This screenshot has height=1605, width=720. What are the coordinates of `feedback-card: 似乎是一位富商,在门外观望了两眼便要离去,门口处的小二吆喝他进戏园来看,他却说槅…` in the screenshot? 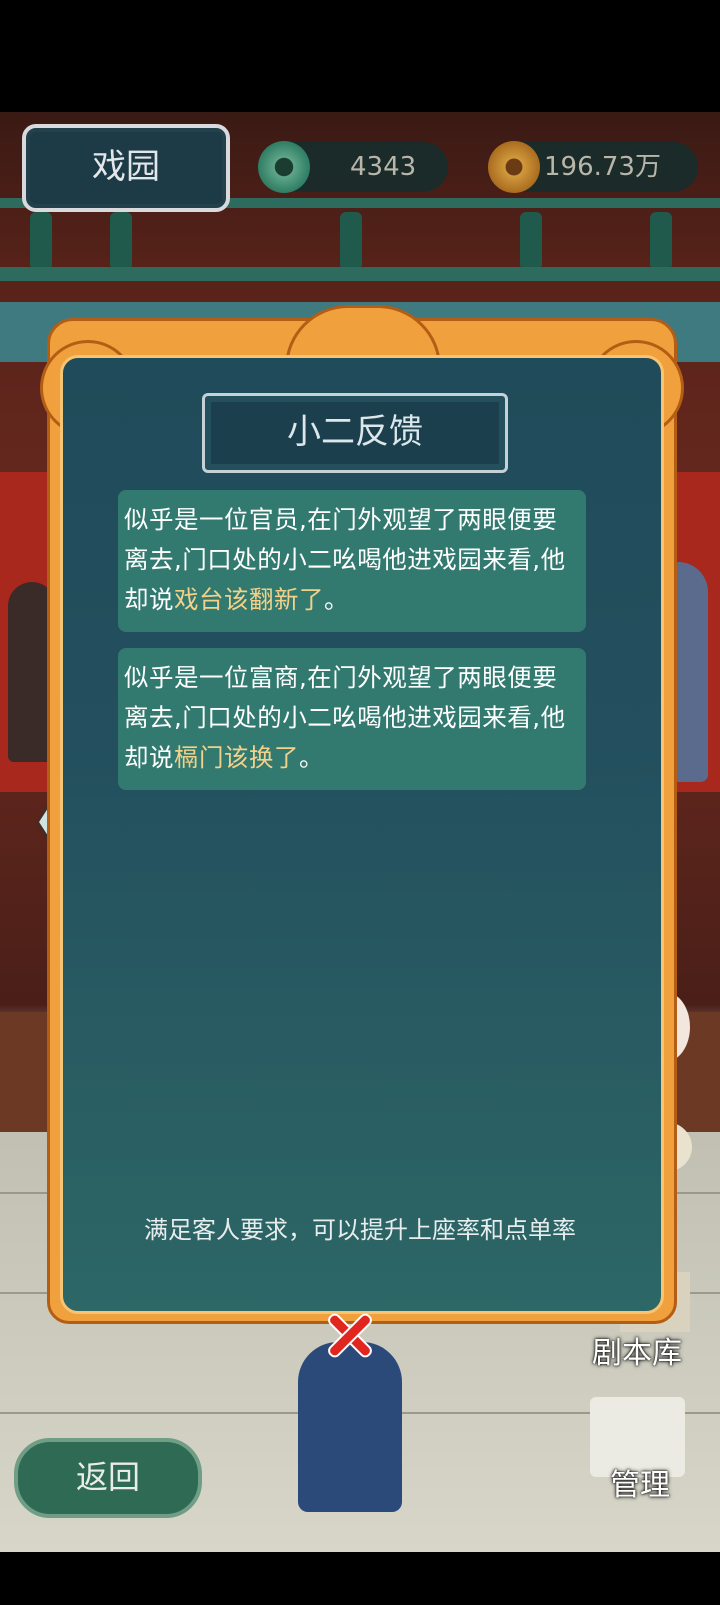 It's located at (352, 719).